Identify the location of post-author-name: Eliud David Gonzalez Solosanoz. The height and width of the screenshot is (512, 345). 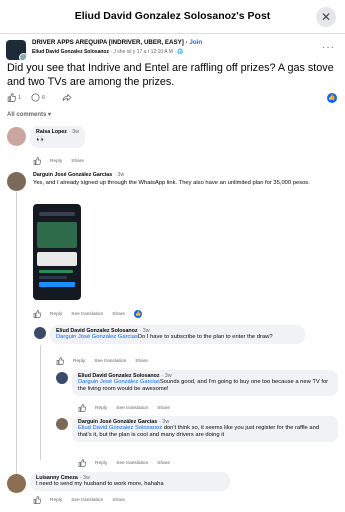
(70, 52).